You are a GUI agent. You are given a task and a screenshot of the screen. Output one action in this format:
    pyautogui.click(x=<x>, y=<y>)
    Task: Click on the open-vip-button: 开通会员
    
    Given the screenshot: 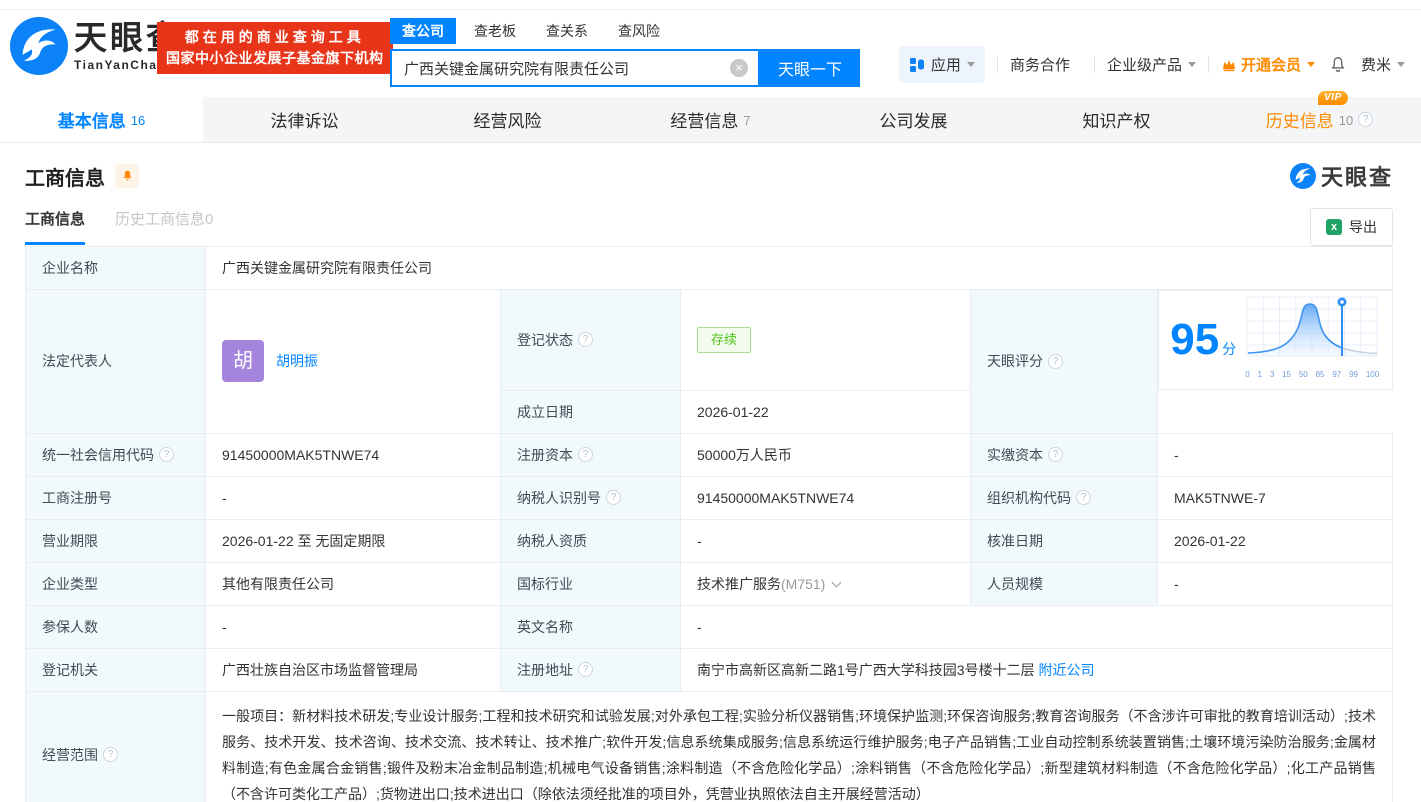 What is the action you would take?
    pyautogui.click(x=1268, y=64)
    